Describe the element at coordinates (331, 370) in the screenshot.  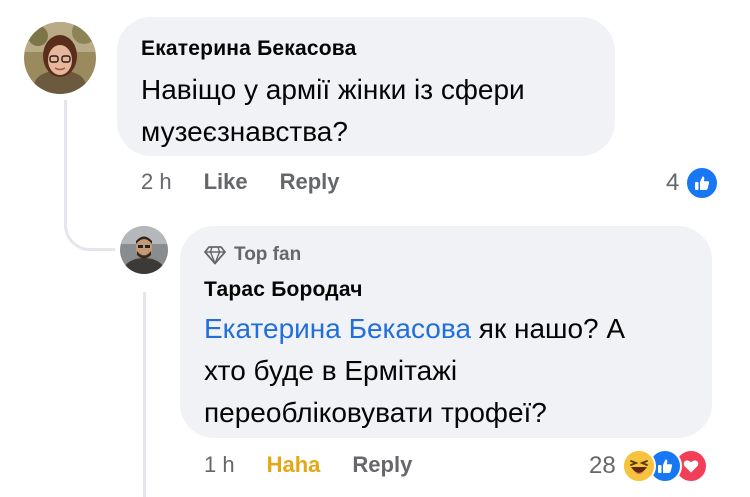
I see `reply-text-line: хто буде в Ермітажі` at that location.